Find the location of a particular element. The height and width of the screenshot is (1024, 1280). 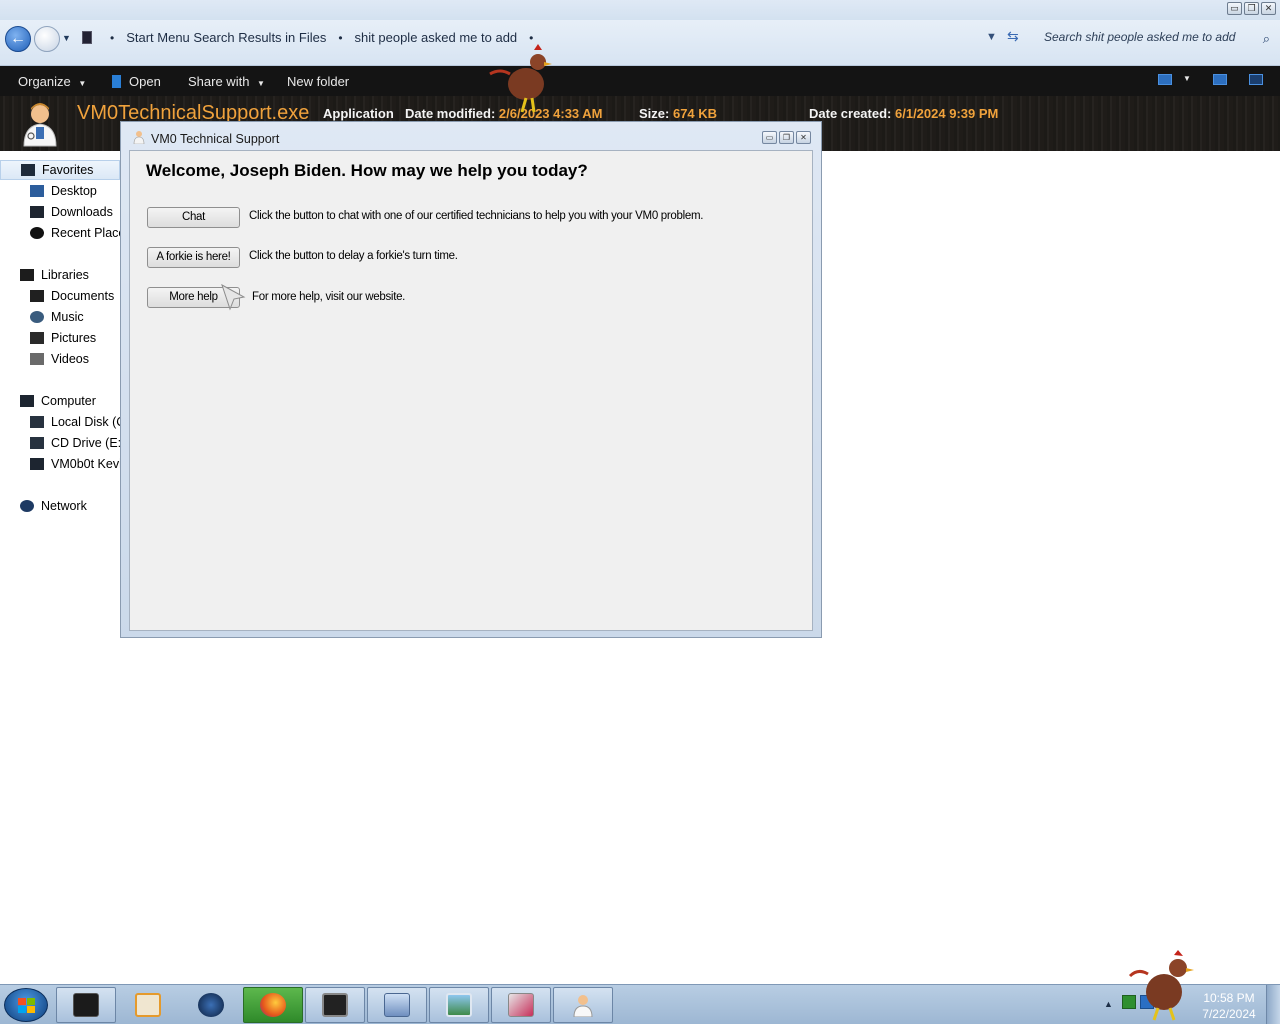

refresh-icon: ⇆ is located at coordinates (1013, 36).